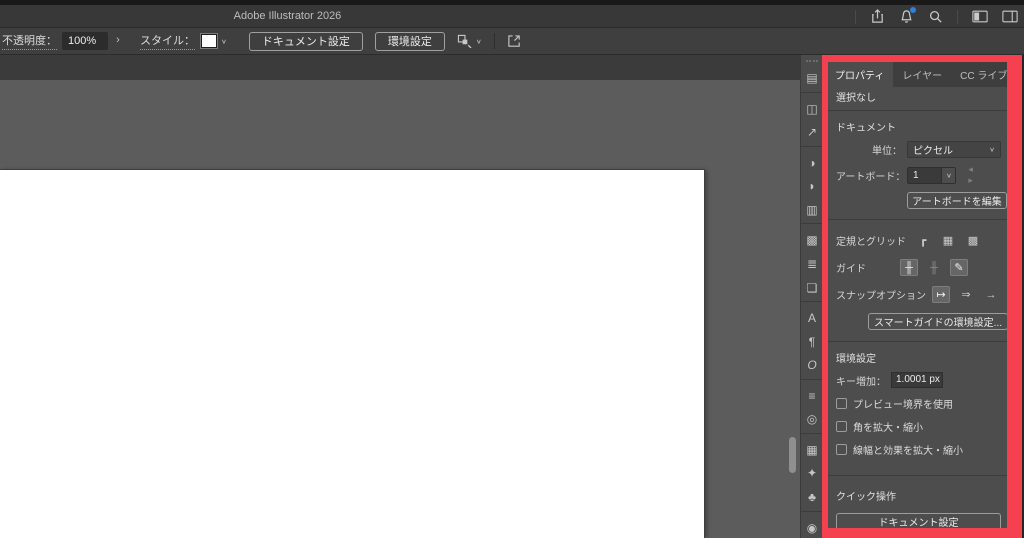 This screenshot has height=538, width=1024. What do you see at coordinates (877, 16) in the screenshot?
I see `share-icon` at bounding box center [877, 16].